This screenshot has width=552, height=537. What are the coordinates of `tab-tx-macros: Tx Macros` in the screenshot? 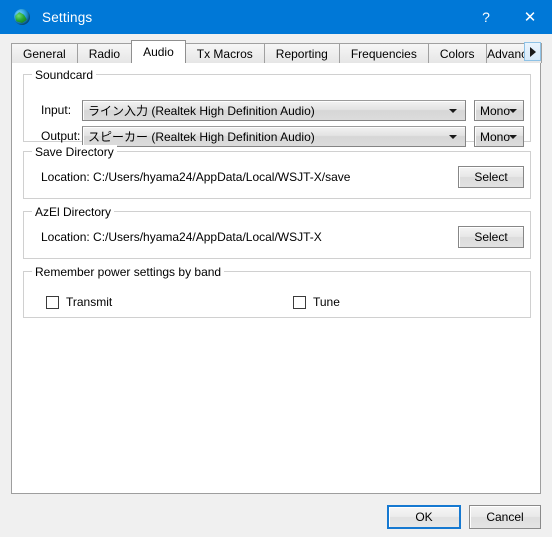 It's located at (224, 53).